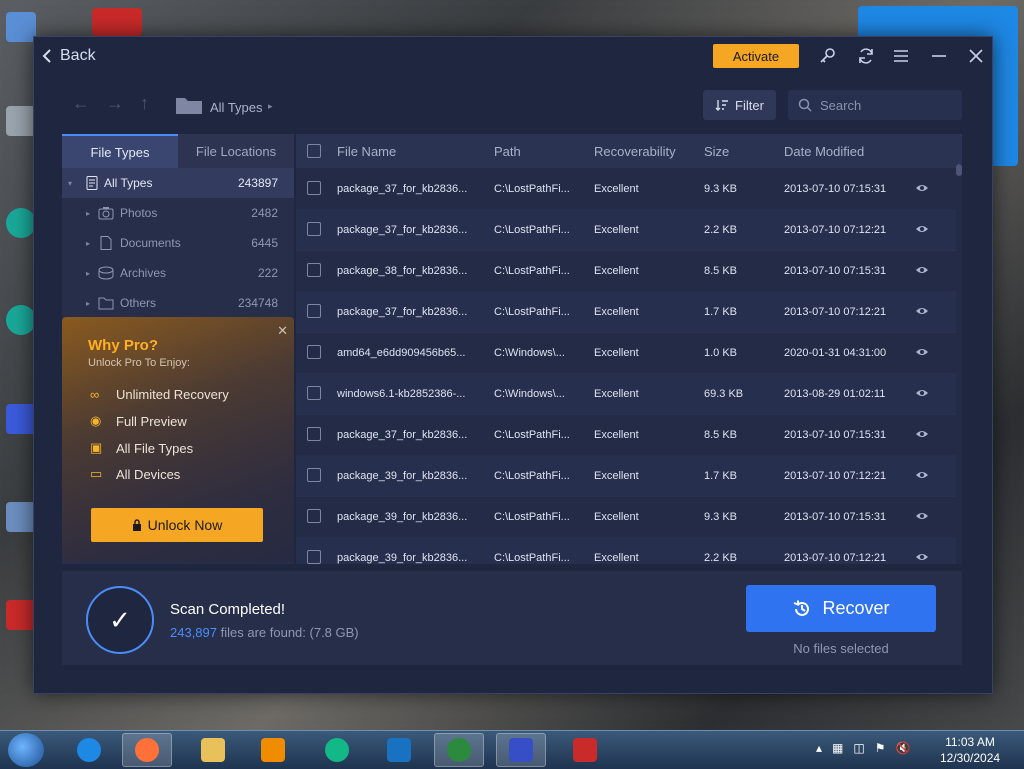 Image resolution: width=1024 pixels, height=769 pixels. I want to click on screen-recorder-icon, so click(585, 750).